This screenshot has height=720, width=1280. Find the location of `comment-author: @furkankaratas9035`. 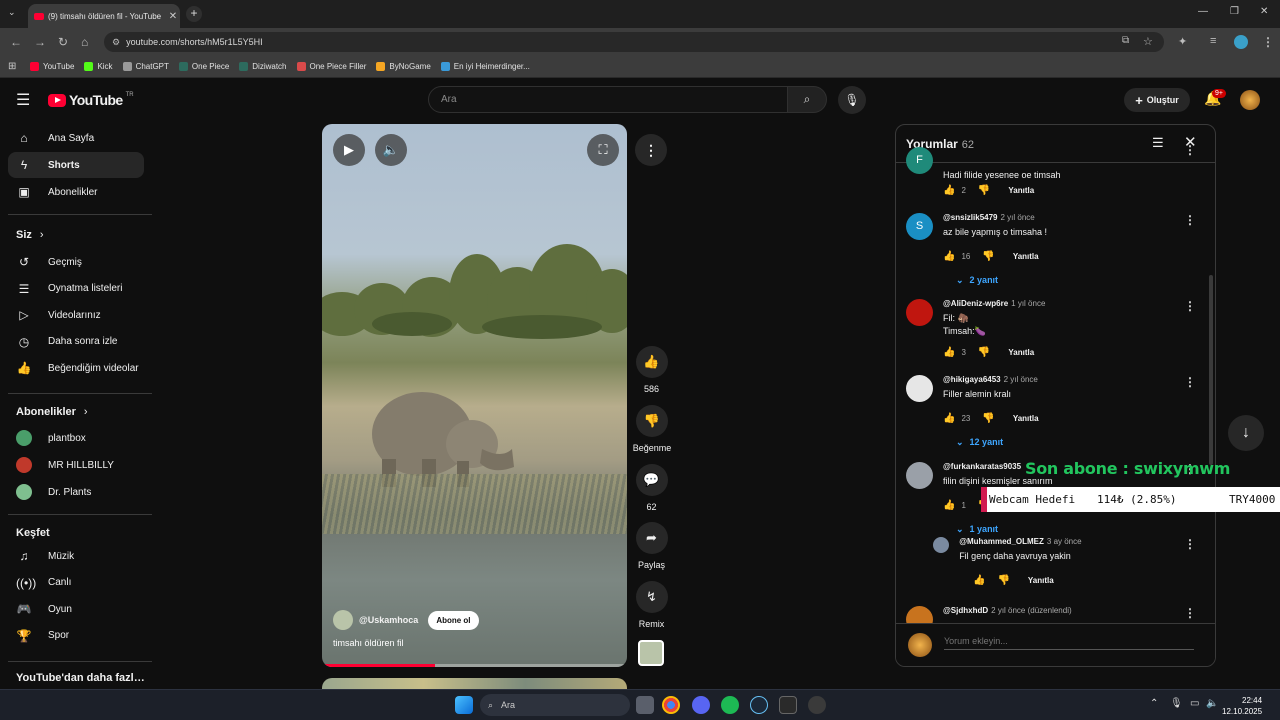

comment-author: @furkankaratas9035 is located at coordinates (983, 466).